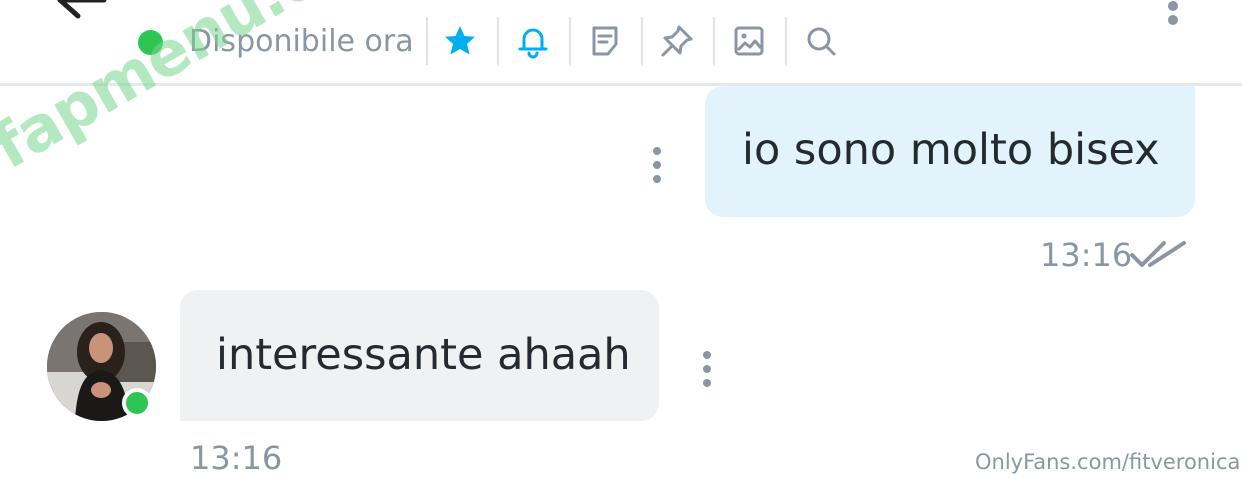 This screenshot has width=1242, height=486. Describe the element at coordinates (1108, 462) in the screenshot. I see `source-watermark: OnlyFans.com/fitveronica` at that location.